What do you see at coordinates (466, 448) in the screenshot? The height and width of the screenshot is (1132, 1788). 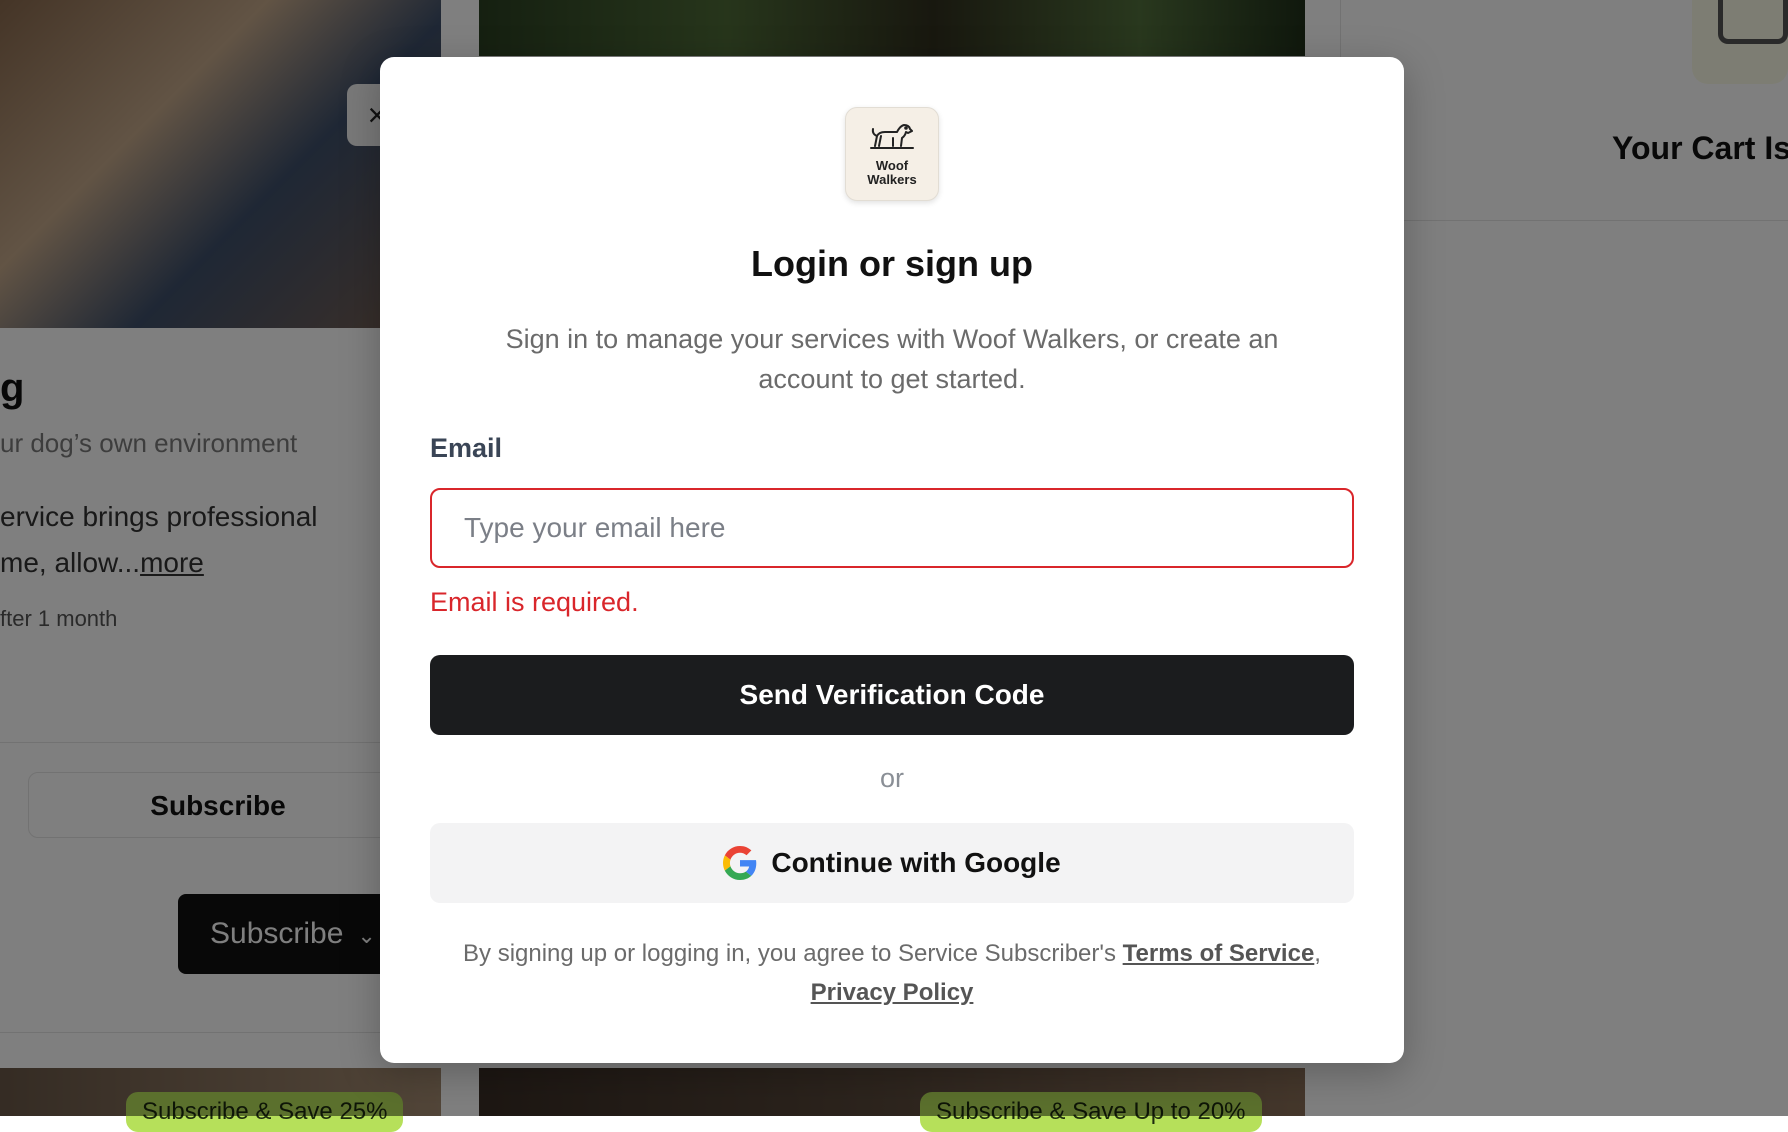 I see `email-label: Email` at bounding box center [466, 448].